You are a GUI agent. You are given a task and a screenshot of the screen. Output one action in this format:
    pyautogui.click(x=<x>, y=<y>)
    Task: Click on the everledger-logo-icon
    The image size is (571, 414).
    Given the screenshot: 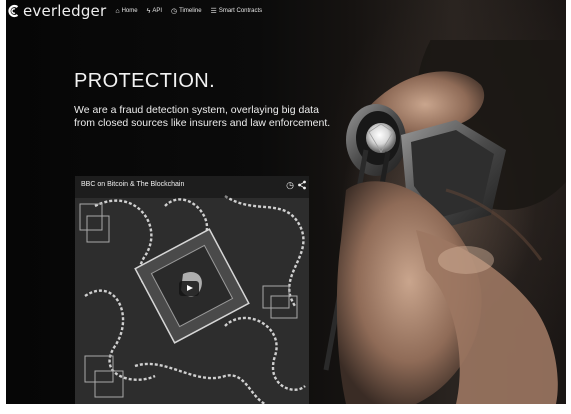 What is the action you would take?
    pyautogui.click(x=13, y=11)
    